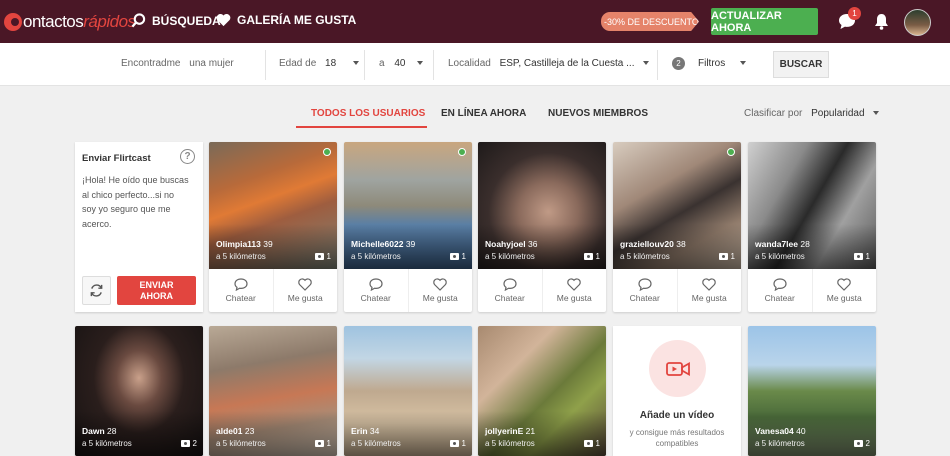  I want to click on add-video-title: Añade un vídeo, so click(677, 415).